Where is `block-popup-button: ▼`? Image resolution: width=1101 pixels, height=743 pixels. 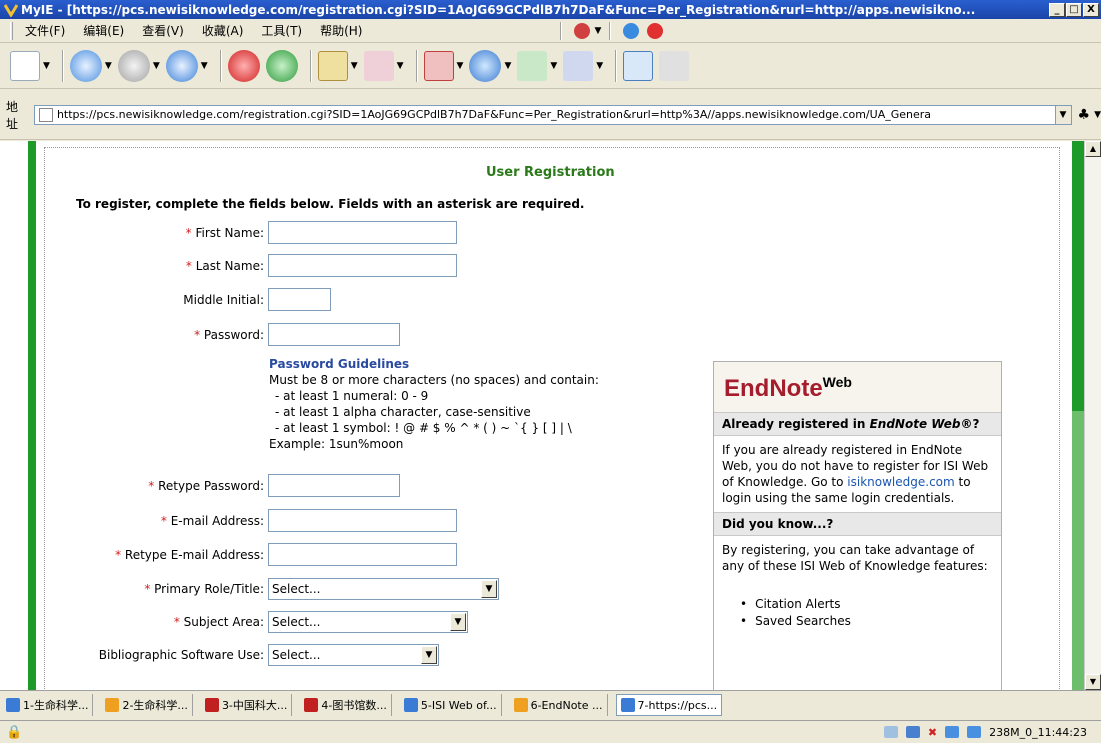
block-popup-button: ▼ is located at coordinates (383, 66).